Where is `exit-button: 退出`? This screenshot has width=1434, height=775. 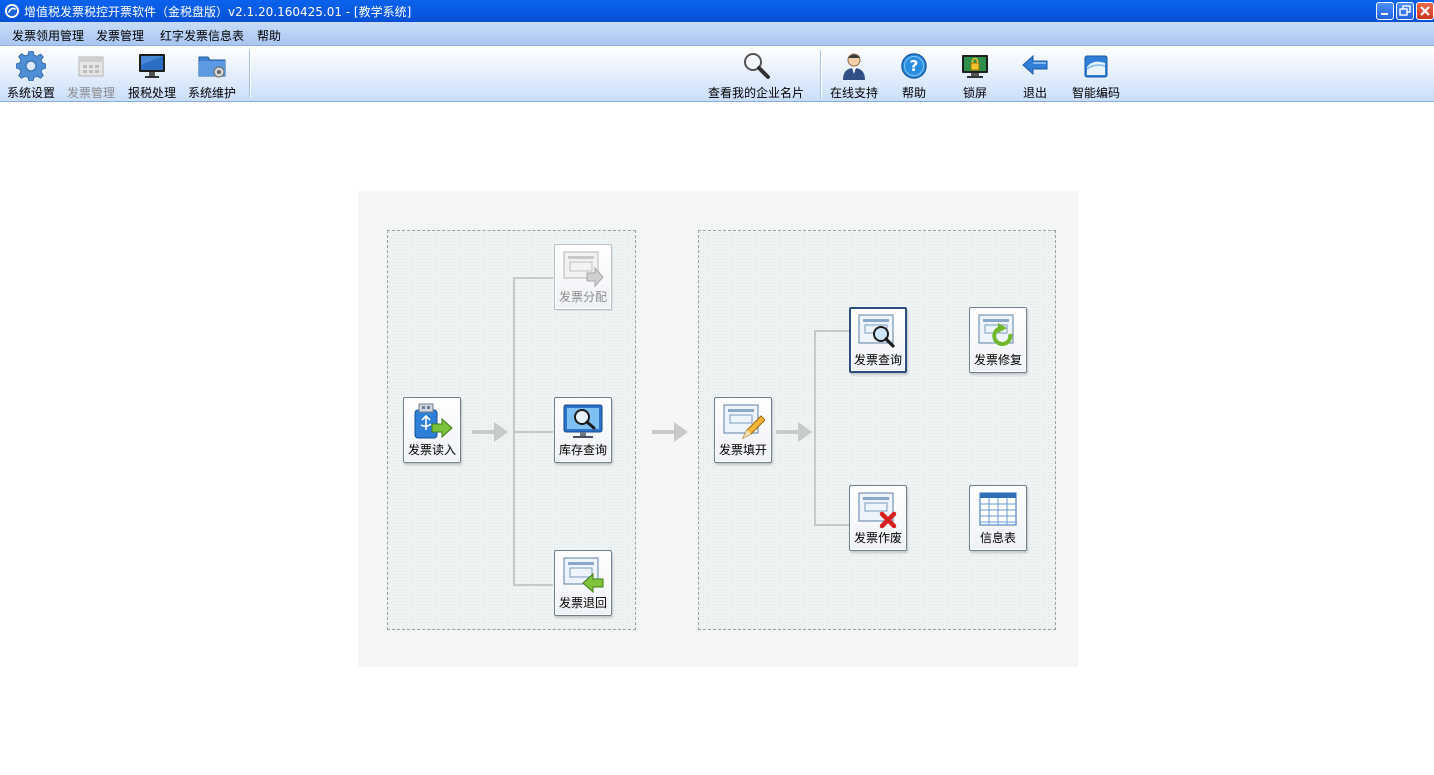
exit-button: 退出 is located at coordinates (1035, 74).